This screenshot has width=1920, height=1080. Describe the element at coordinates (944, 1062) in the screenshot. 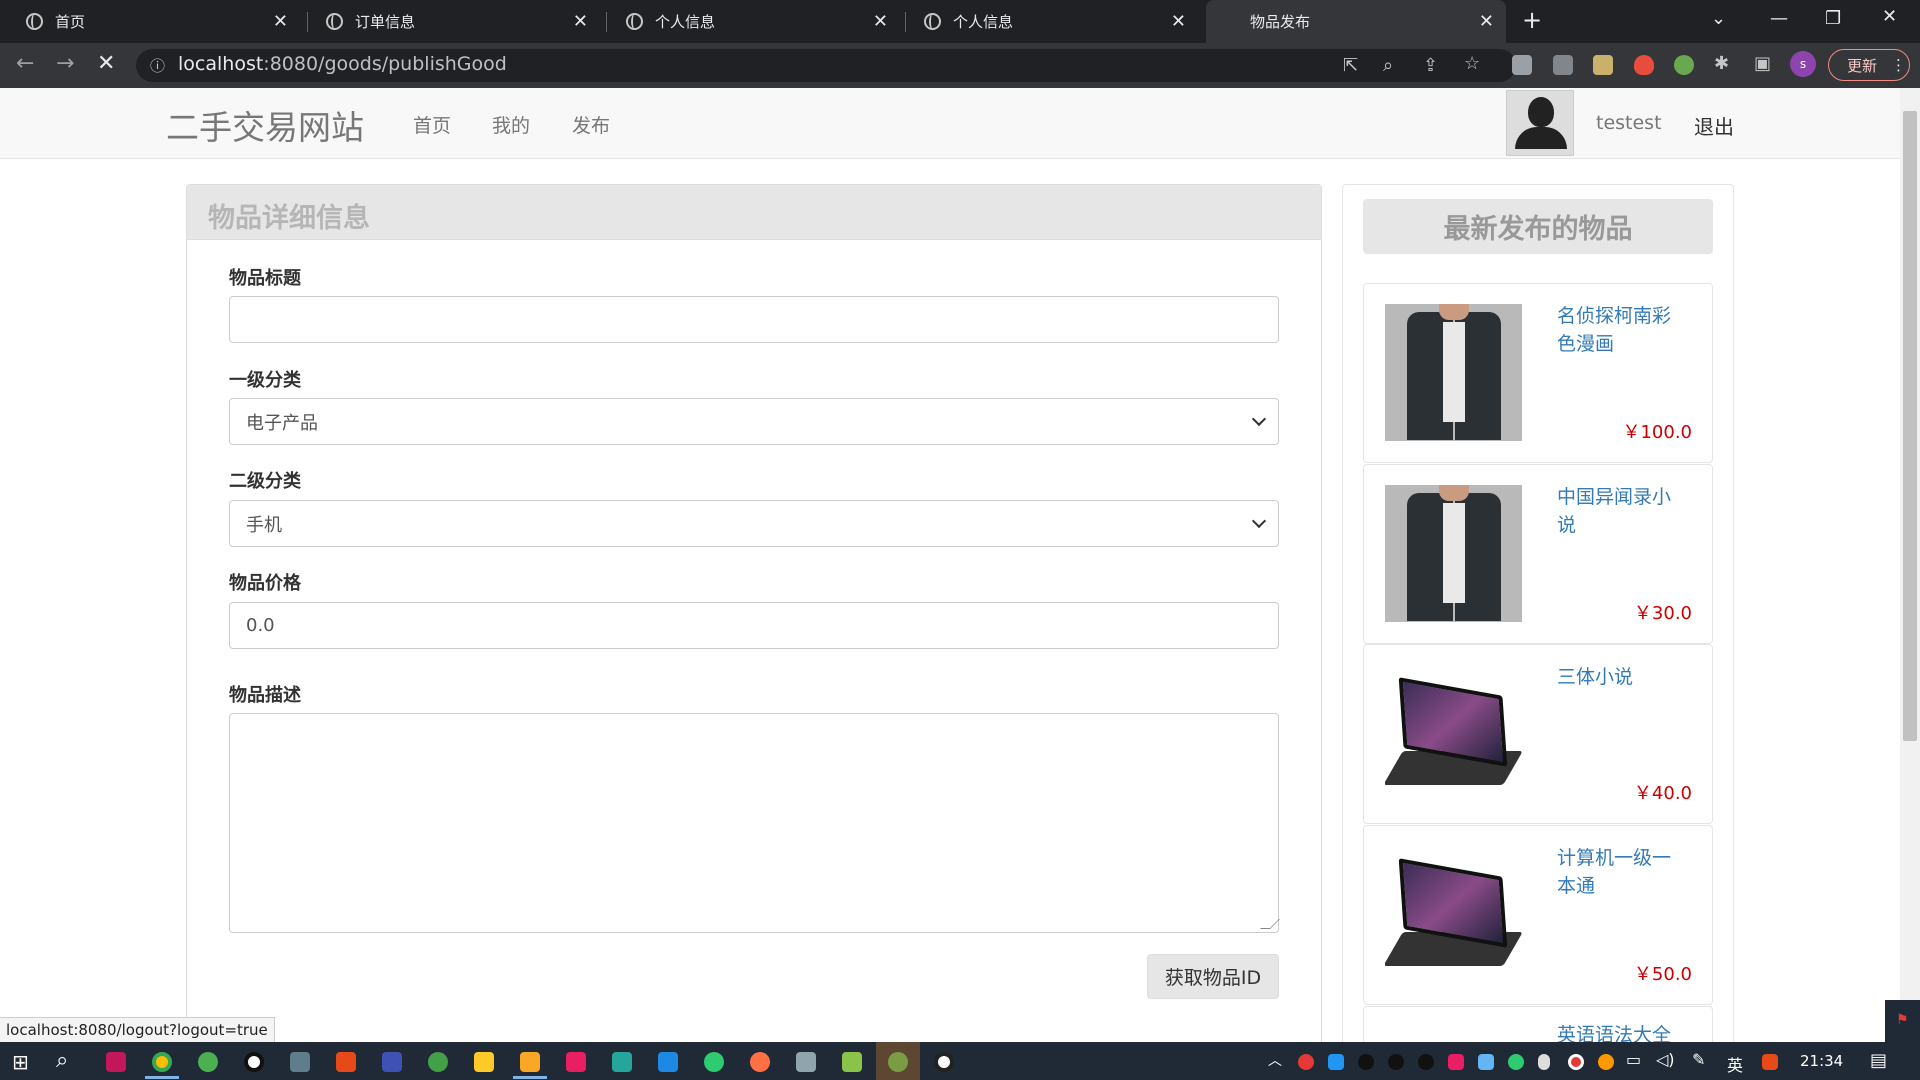

I see `record-app-icon` at that location.